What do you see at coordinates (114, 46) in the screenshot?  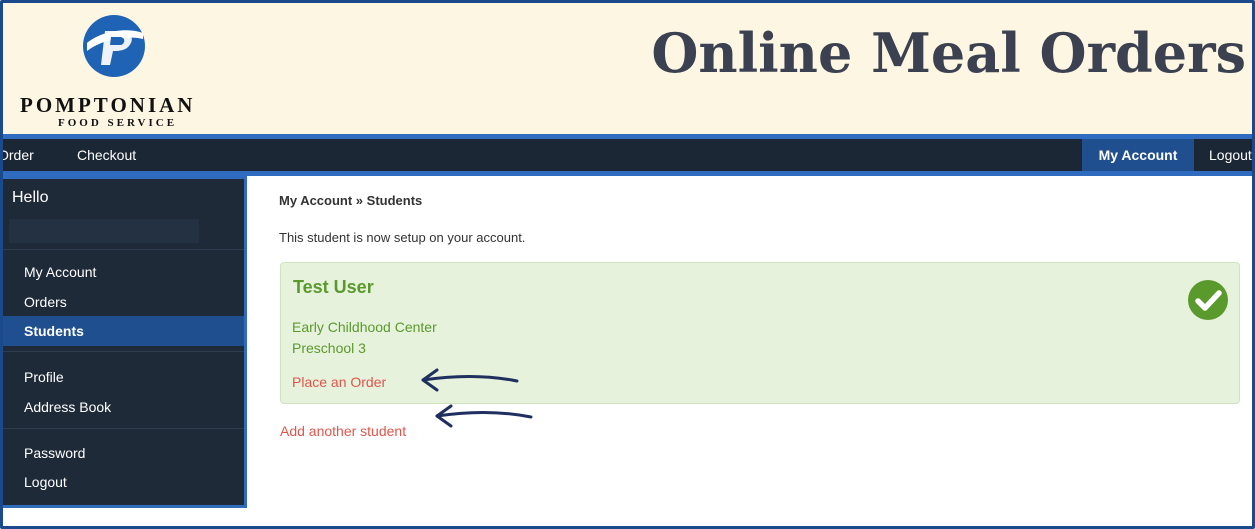 I see `pomptonian-logo-icon` at bounding box center [114, 46].